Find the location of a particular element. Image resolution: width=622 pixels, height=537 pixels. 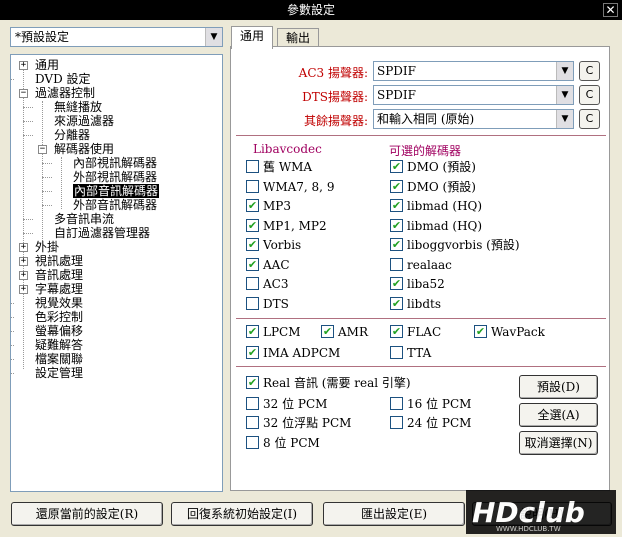

tree-item: DVD 設定 is located at coordinates (63, 79).